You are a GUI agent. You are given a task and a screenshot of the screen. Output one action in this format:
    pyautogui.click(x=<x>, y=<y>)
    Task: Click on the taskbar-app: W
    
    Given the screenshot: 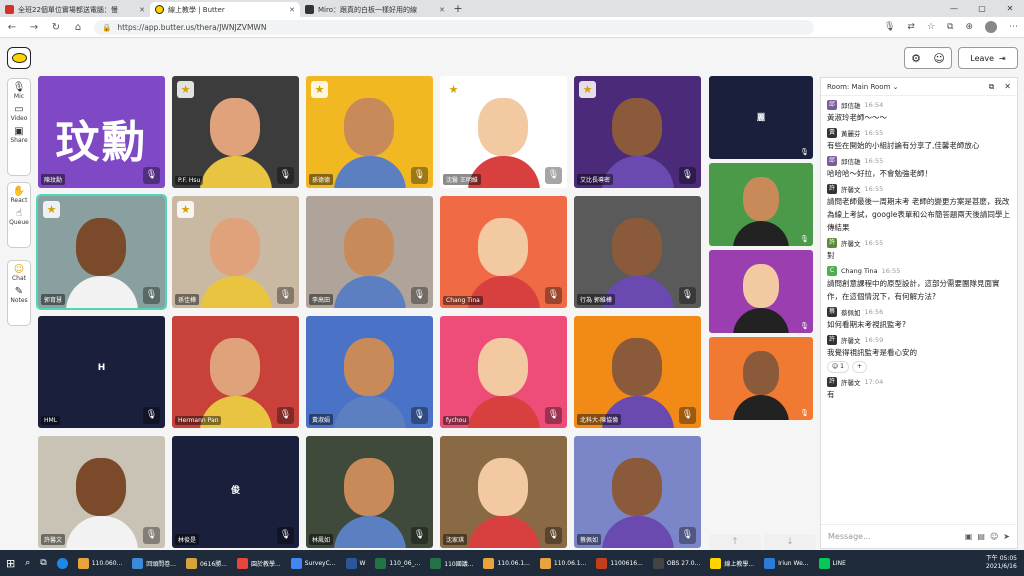 What is the action you would take?
    pyautogui.click(x=356, y=563)
    